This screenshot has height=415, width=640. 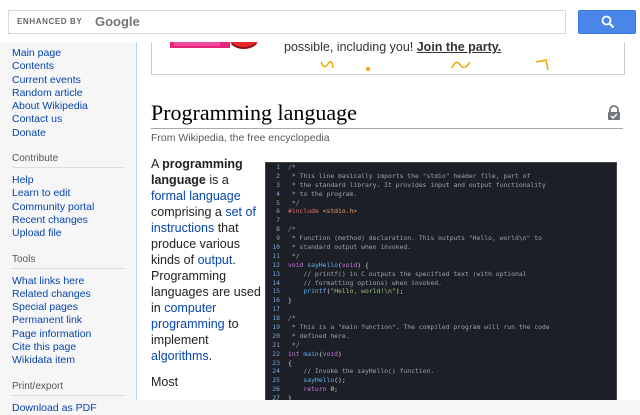 What do you see at coordinates (441, 354) in the screenshot?
I see `code-line: 22 int main(void)` at bounding box center [441, 354].